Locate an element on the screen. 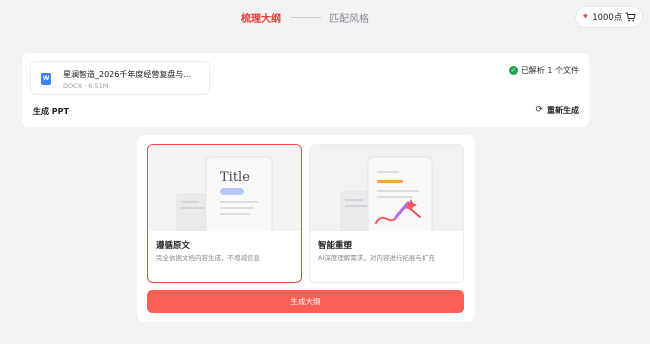 Image resolution: width=650 pixels, height=344 pixels. step-indicator: 梳理大纲 匹配风格 is located at coordinates (325, 18).